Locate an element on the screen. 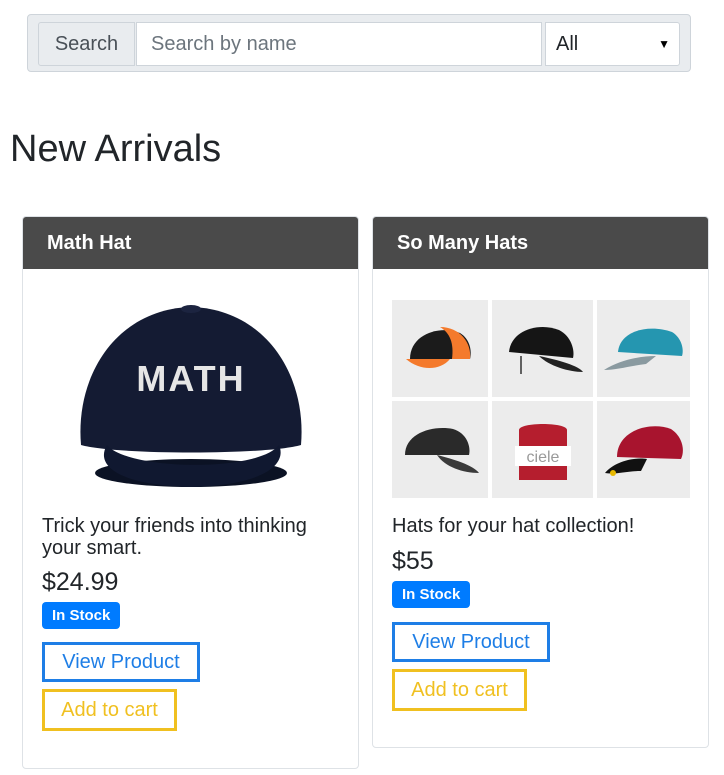  hat-logo-text: MATH is located at coordinates (190, 378).